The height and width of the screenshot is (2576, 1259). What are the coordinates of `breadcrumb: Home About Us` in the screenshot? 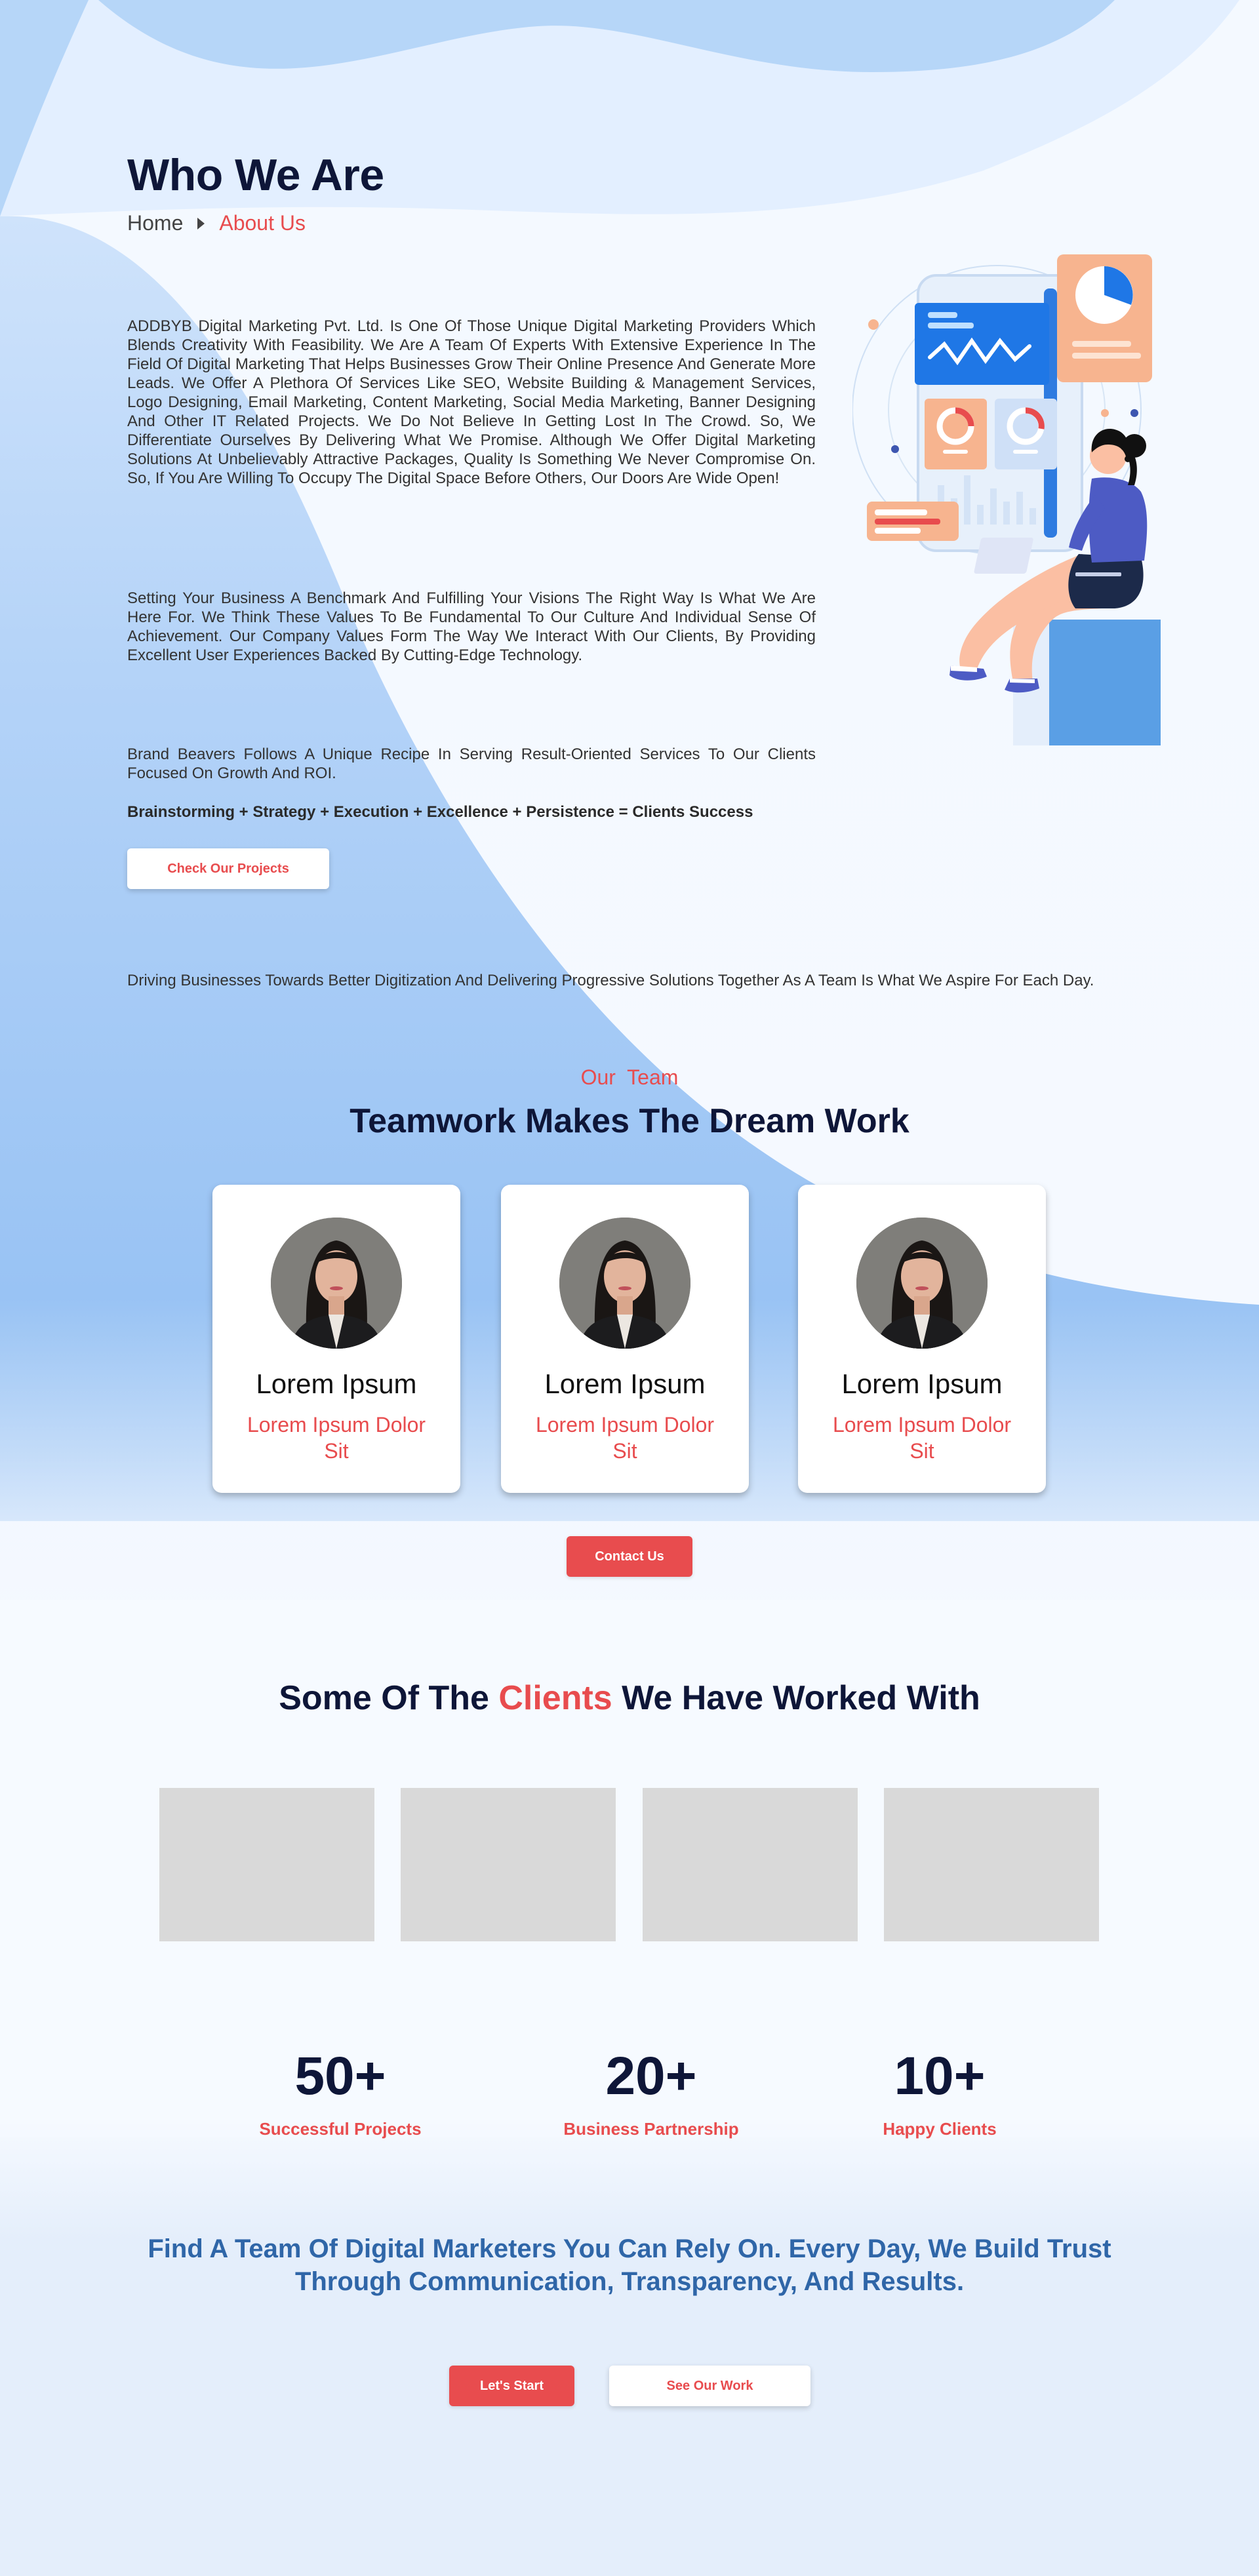 It's located at (216, 223).